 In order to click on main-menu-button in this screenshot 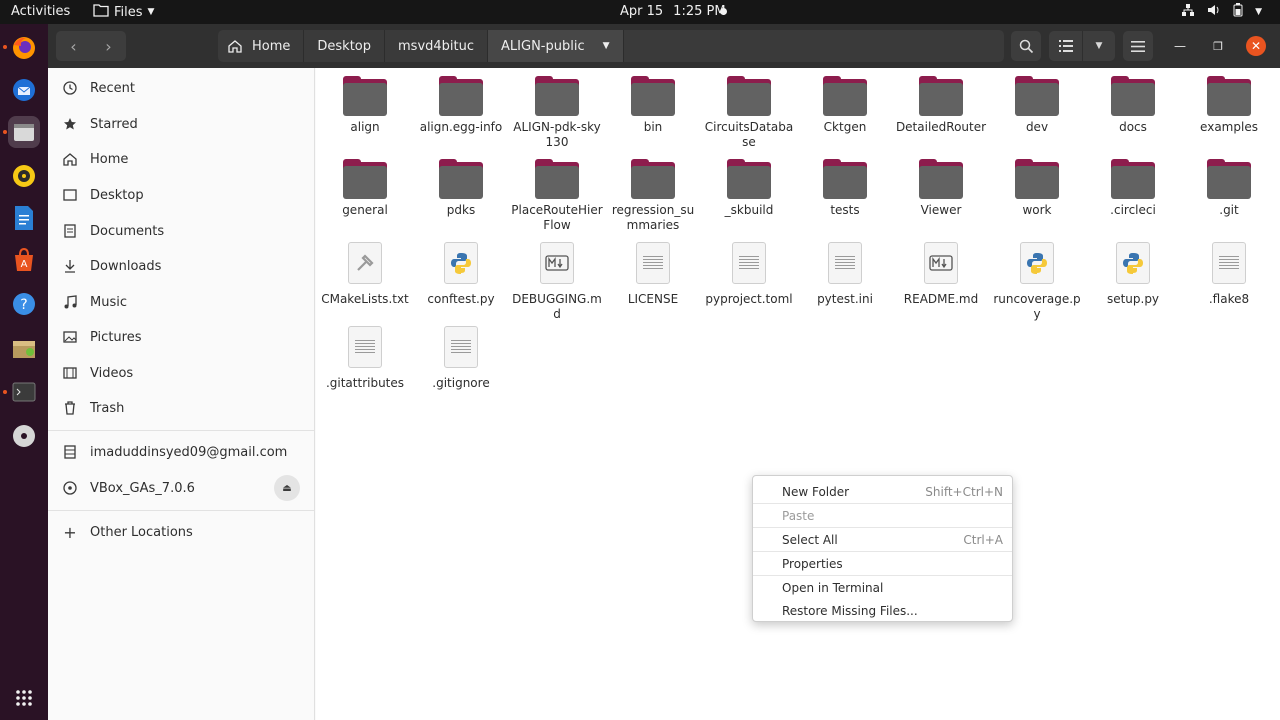, I will do `click(1138, 46)`.